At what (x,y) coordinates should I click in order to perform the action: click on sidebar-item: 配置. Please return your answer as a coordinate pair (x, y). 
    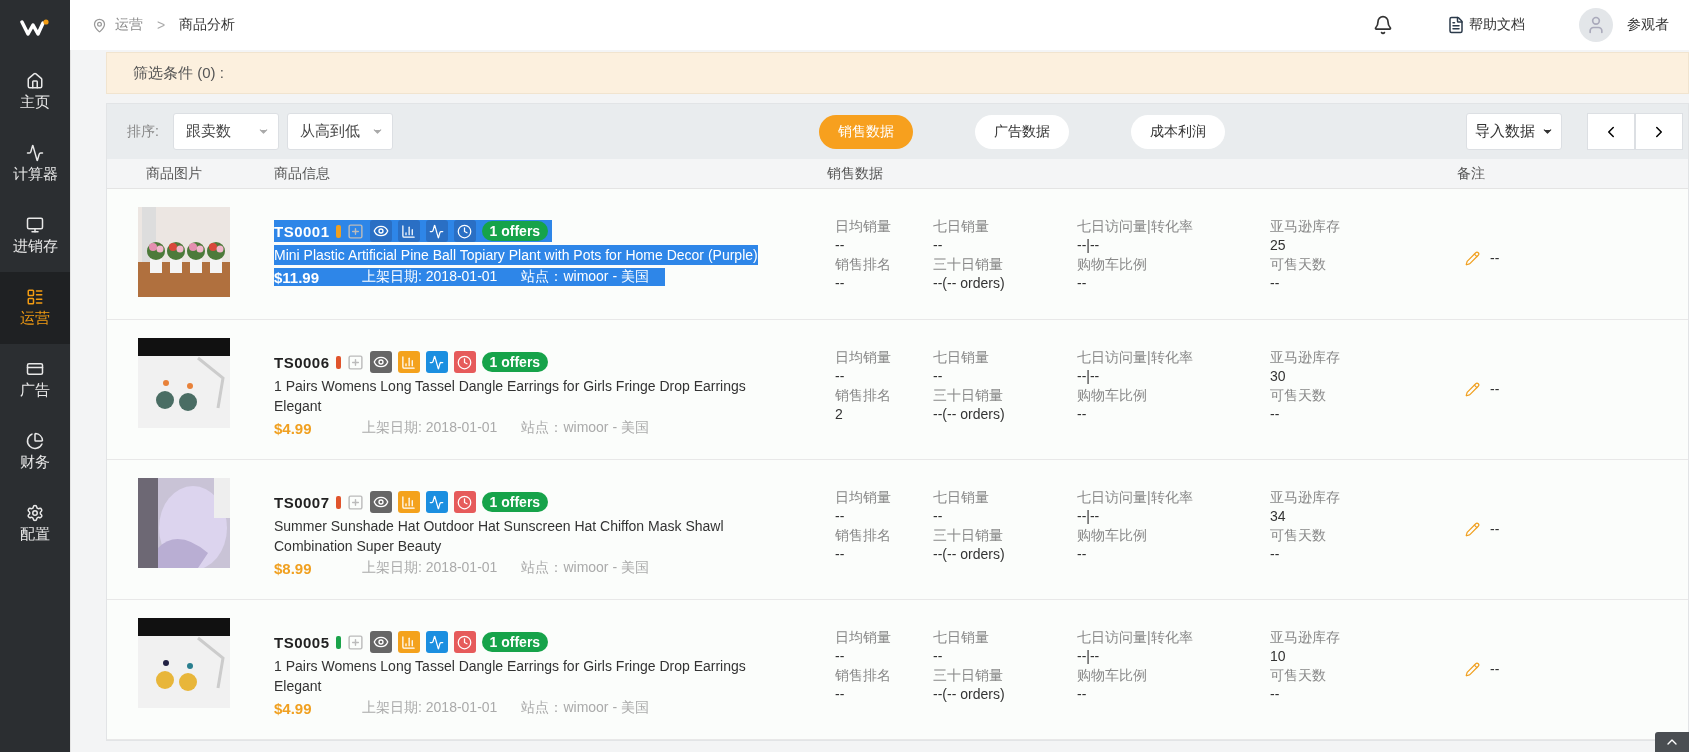
    Looking at the image, I should click on (35, 524).